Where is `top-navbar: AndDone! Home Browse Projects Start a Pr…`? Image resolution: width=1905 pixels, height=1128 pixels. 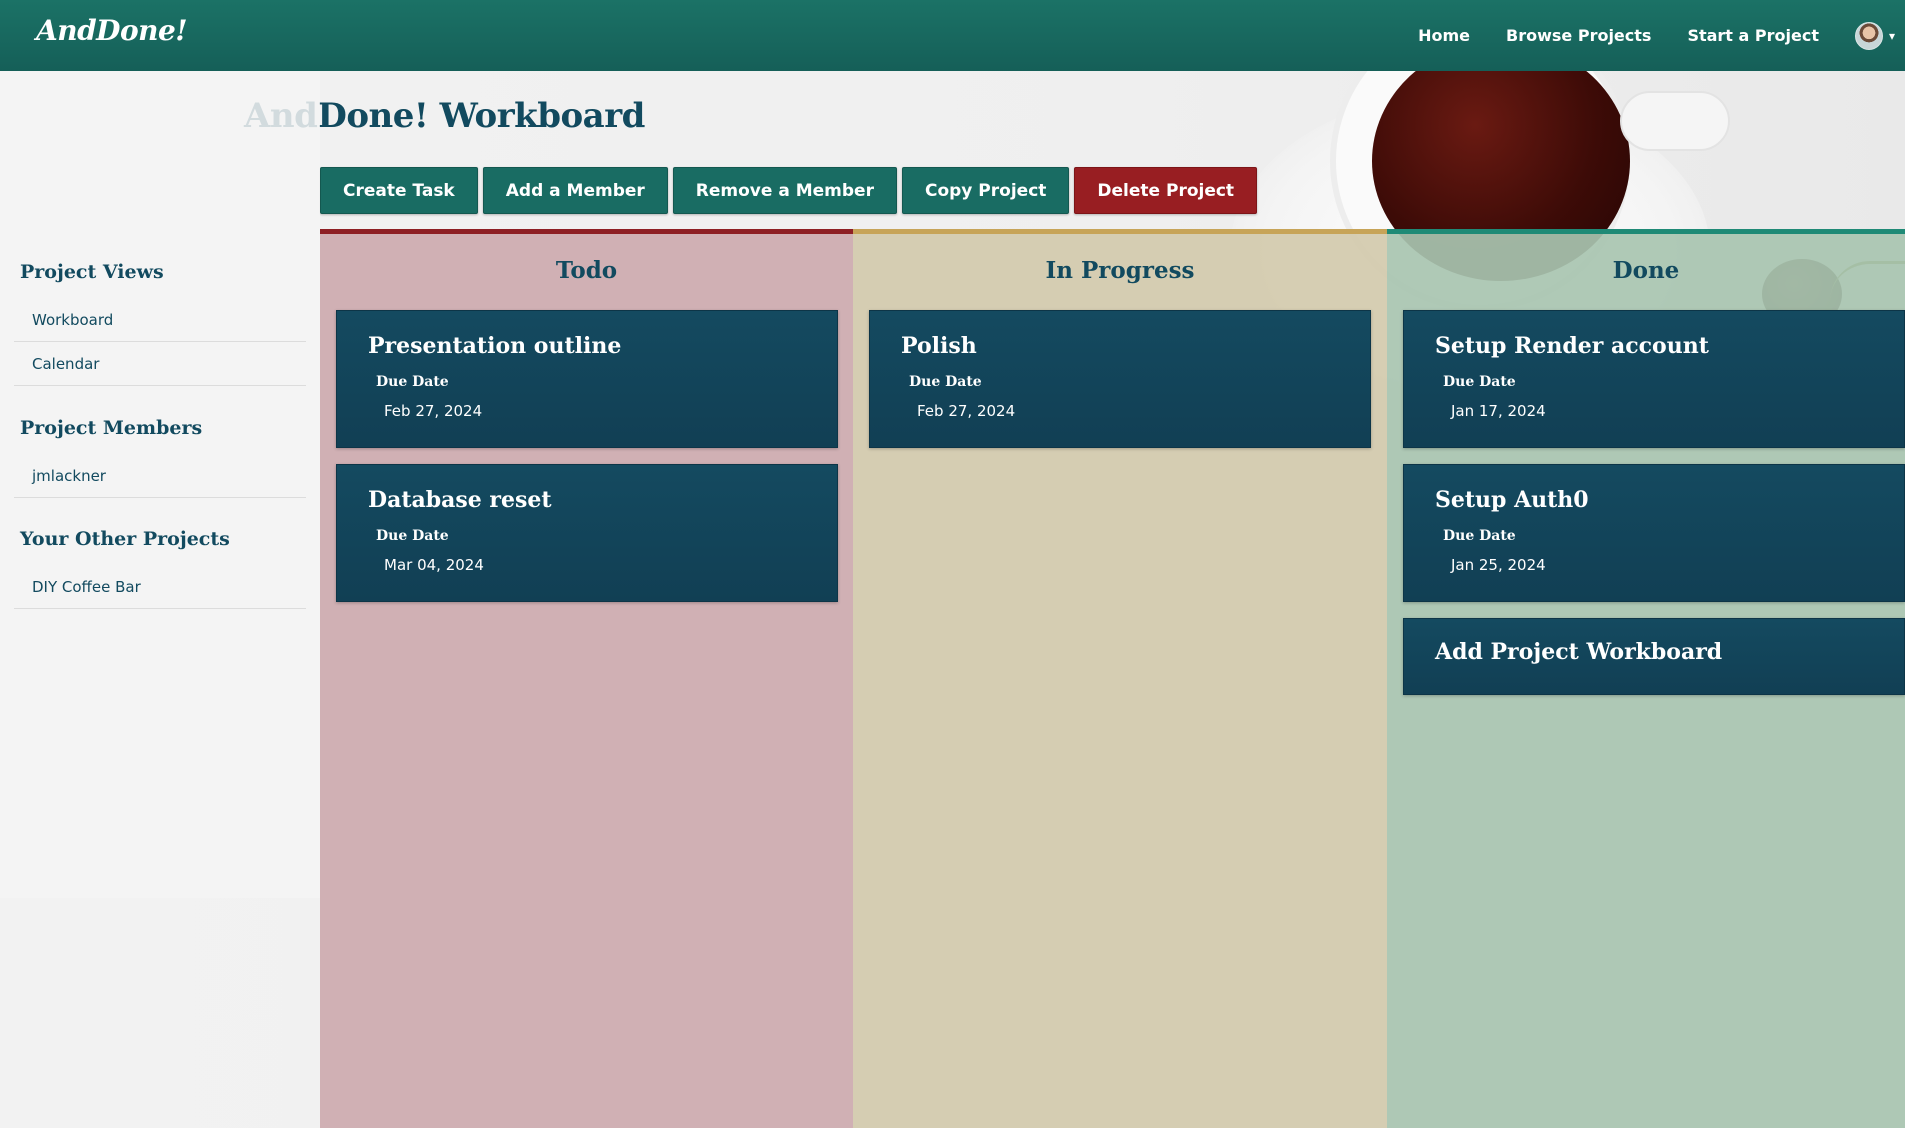 top-navbar: AndDone! Home Browse Projects Start a Pr… is located at coordinates (952, 35).